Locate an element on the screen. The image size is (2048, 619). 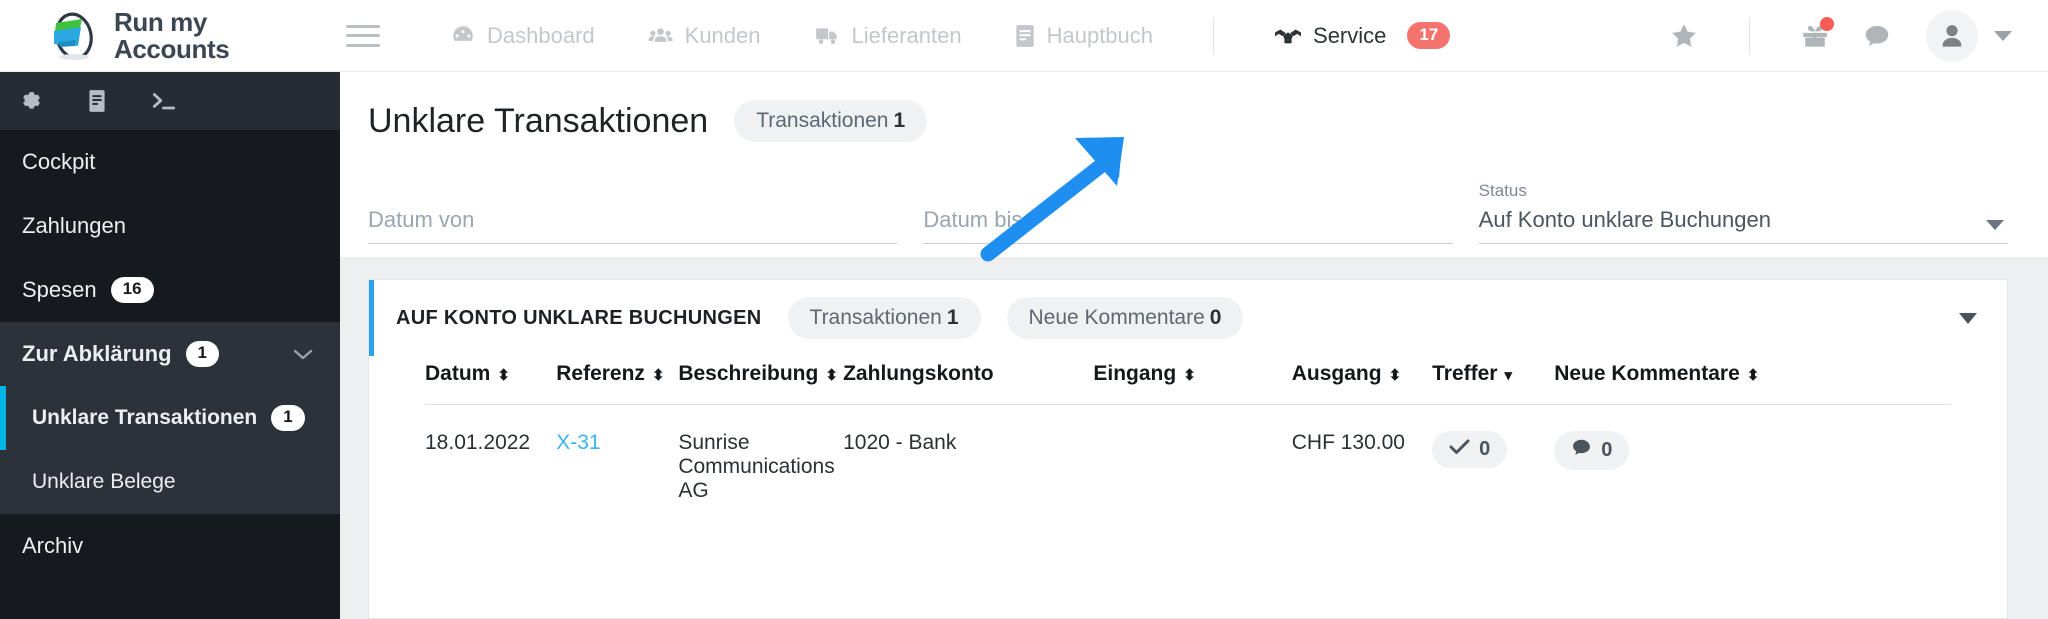
field-underline is located at coordinates (1188, 243).